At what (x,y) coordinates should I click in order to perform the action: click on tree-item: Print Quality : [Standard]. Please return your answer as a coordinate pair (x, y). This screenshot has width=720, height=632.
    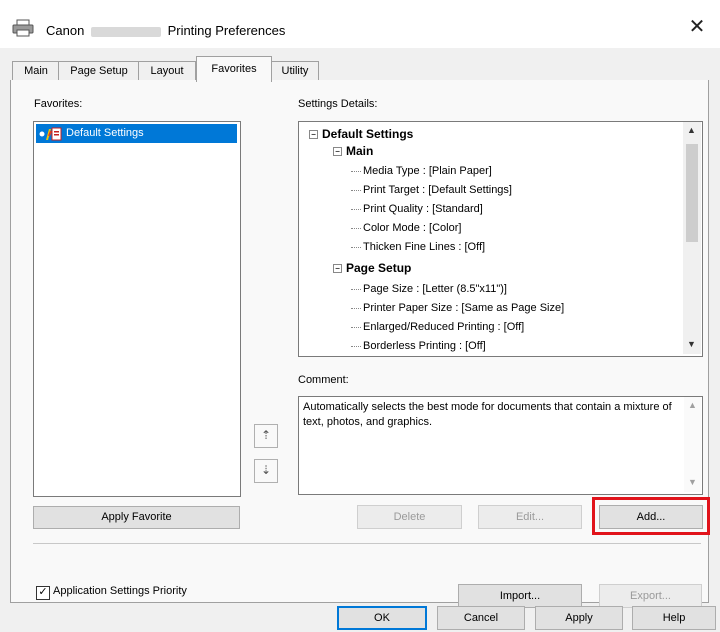
    Looking at the image, I should click on (417, 209).